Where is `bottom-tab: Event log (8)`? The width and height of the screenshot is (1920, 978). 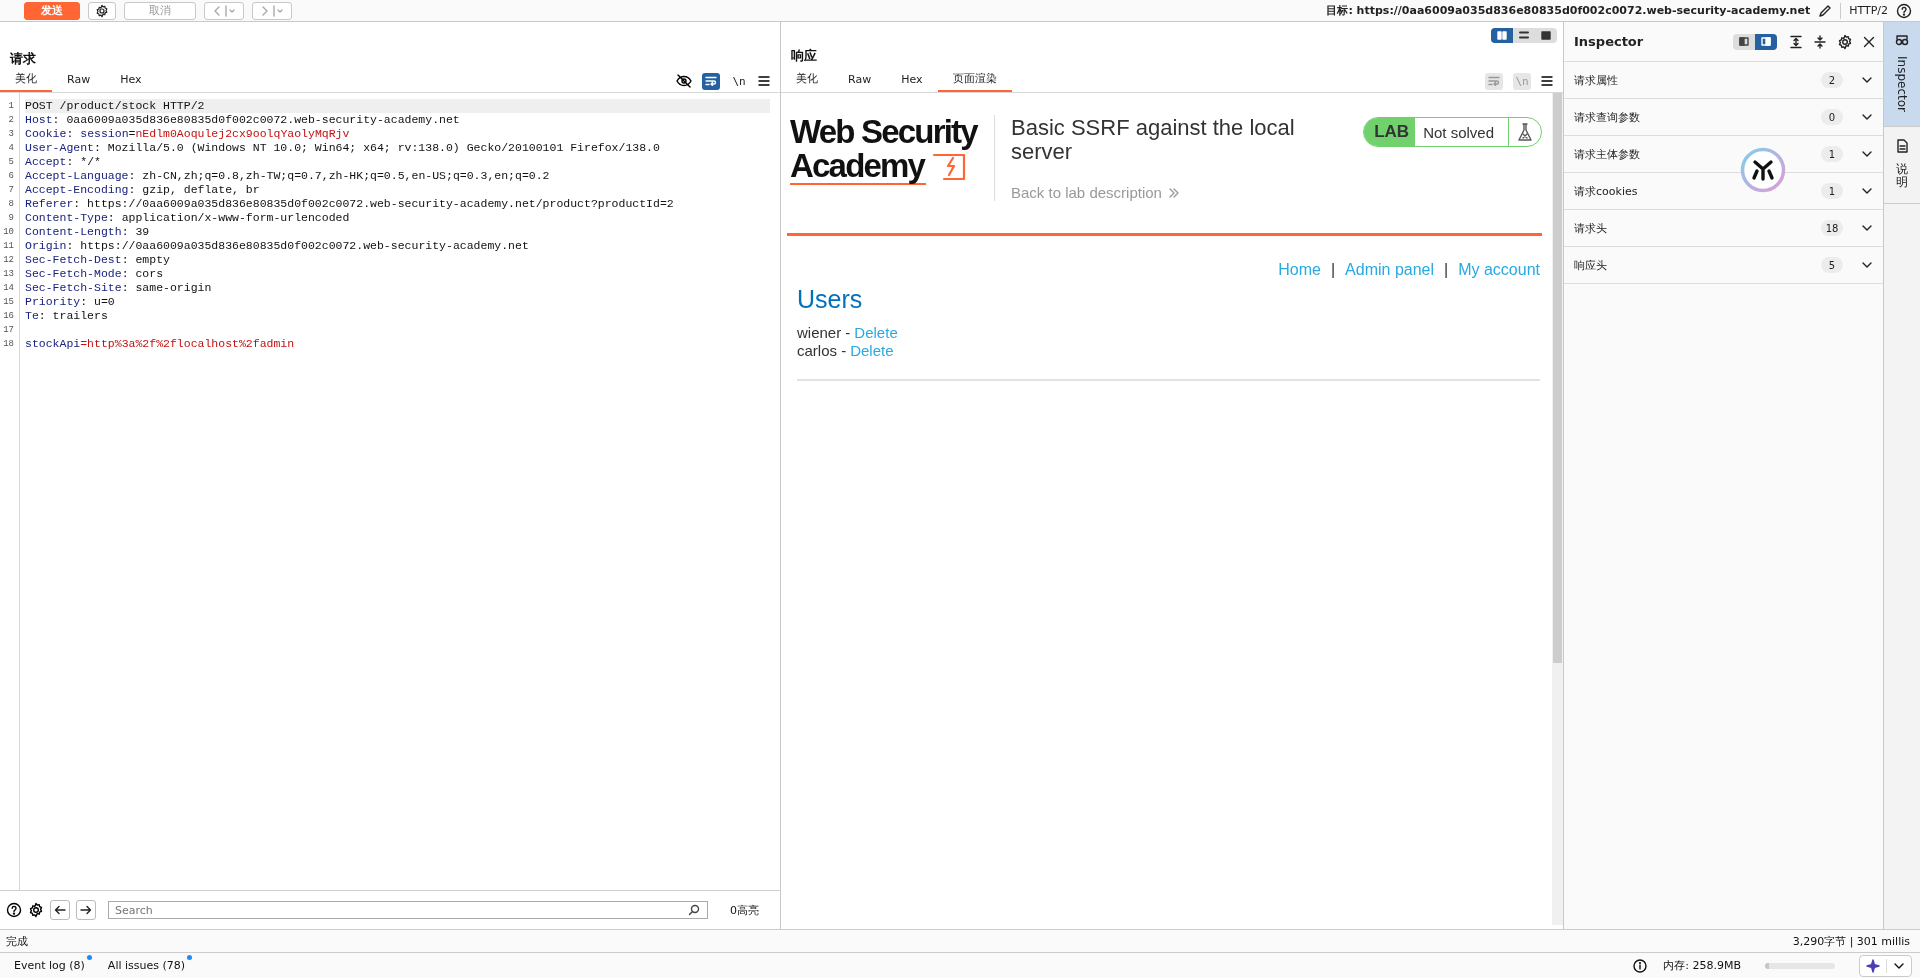
bottom-tab: Event log (8) is located at coordinates (49, 965).